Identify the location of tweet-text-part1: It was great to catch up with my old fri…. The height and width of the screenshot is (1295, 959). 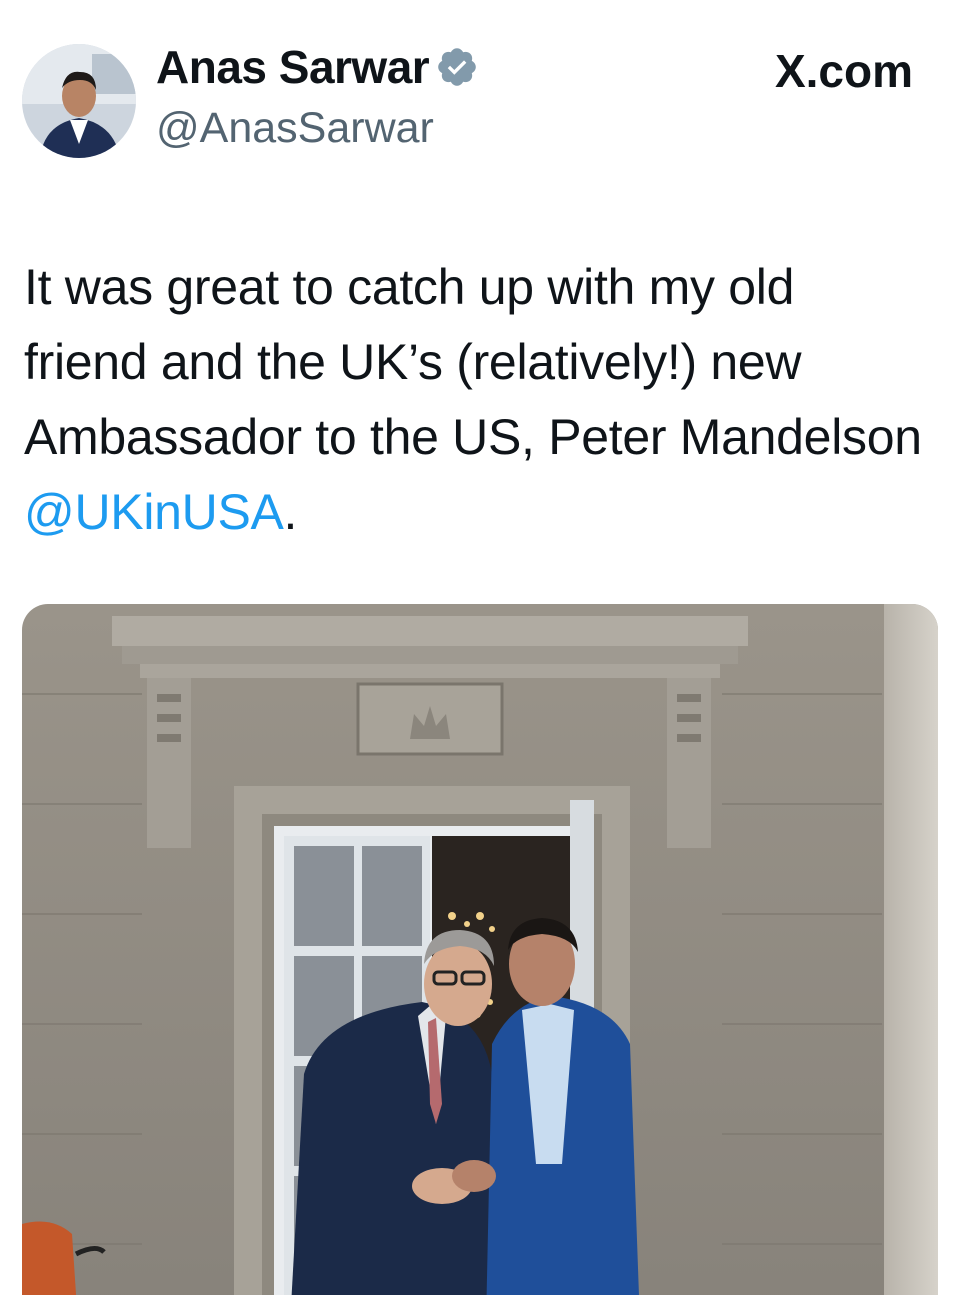
(473, 362).